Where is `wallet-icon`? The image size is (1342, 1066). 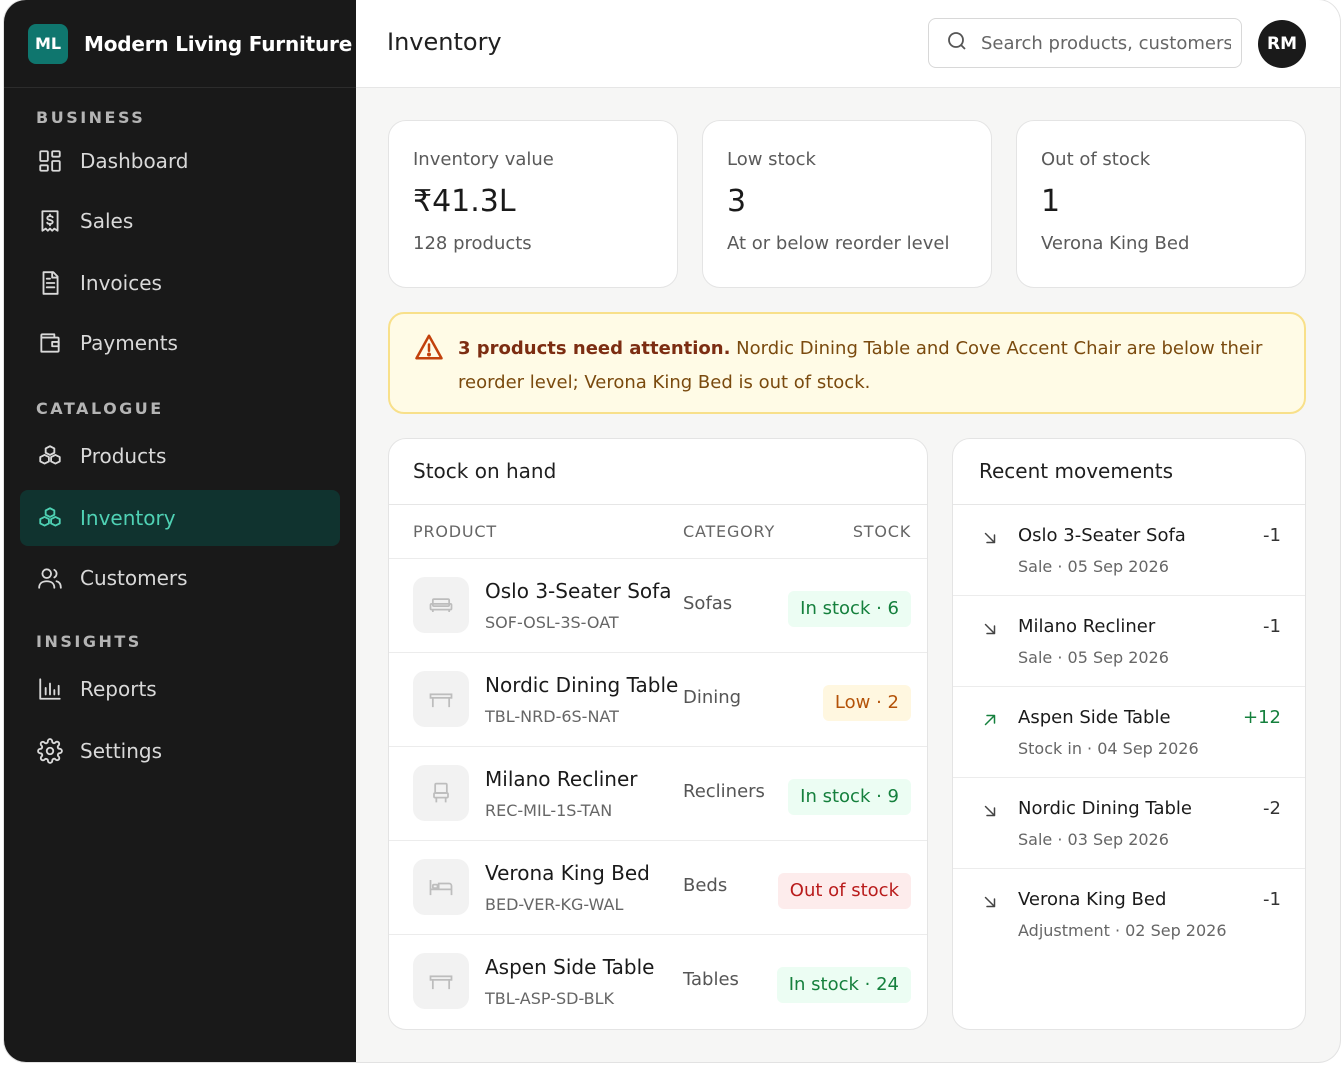 wallet-icon is located at coordinates (50, 343).